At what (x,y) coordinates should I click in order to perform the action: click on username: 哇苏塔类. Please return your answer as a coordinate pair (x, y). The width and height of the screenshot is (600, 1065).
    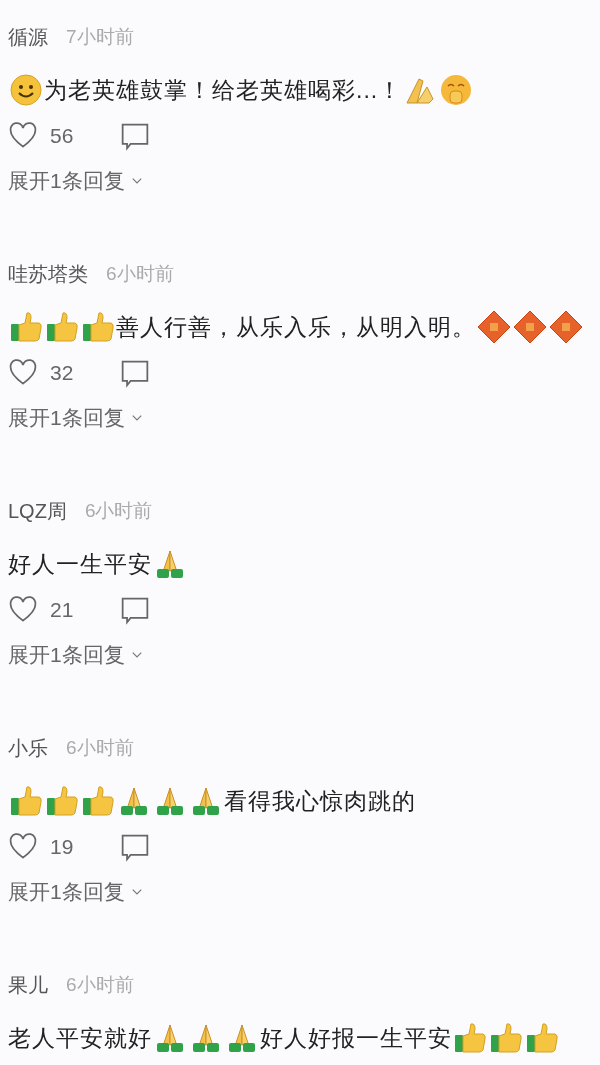
    Looking at the image, I should click on (48, 274).